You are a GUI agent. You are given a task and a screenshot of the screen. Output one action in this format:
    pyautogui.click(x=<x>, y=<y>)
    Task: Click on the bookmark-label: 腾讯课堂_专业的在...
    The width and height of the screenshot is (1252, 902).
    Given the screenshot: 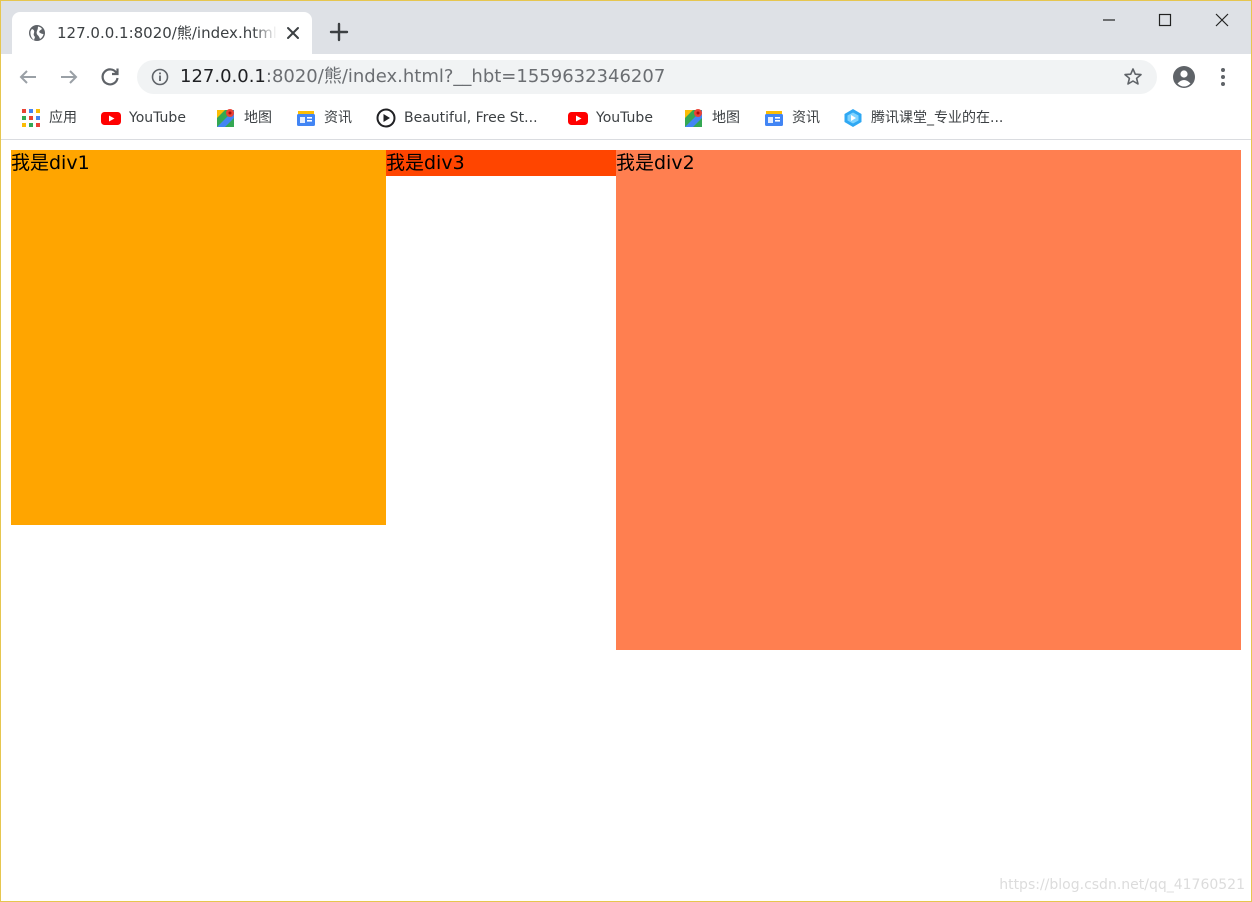 What is the action you would take?
    pyautogui.click(x=937, y=118)
    